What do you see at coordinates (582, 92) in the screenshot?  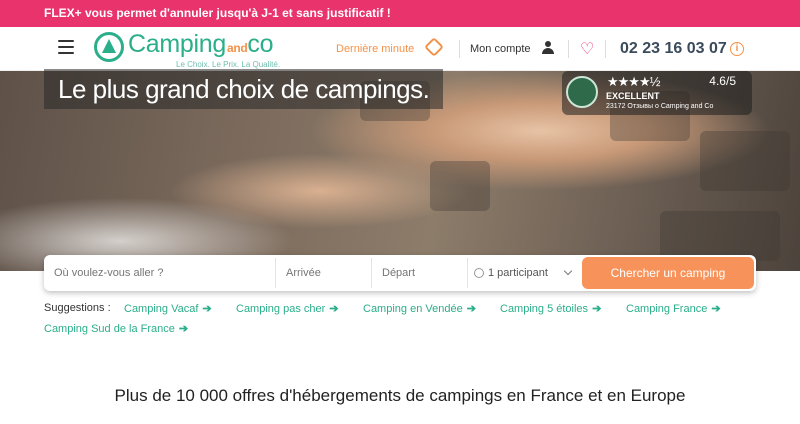 I see `review-badge-icon` at bounding box center [582, 92].